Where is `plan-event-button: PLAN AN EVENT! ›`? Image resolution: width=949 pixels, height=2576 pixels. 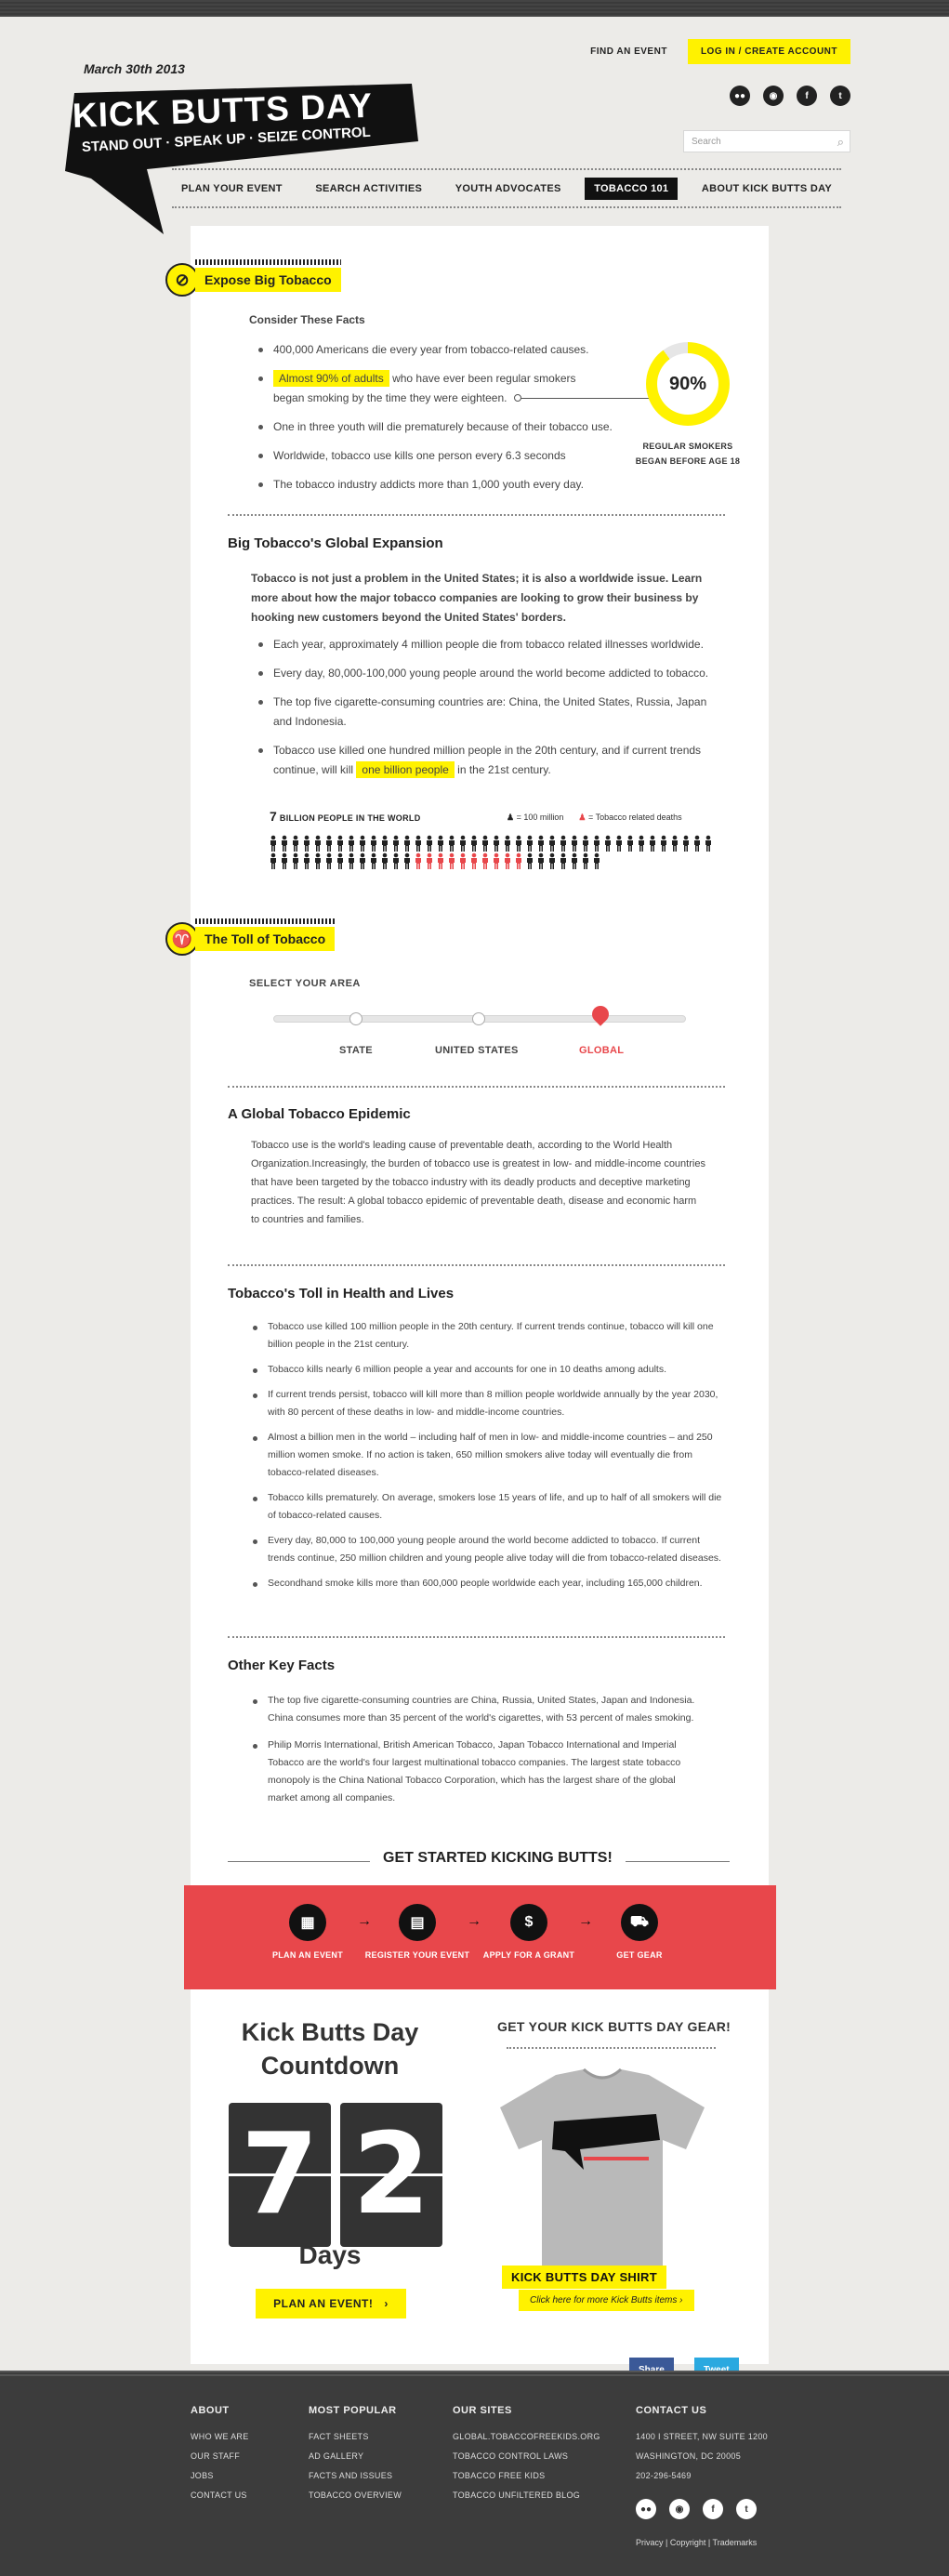 plan-event-button: PLAN AN EVENT! › is located at coordinates (331, 2303).